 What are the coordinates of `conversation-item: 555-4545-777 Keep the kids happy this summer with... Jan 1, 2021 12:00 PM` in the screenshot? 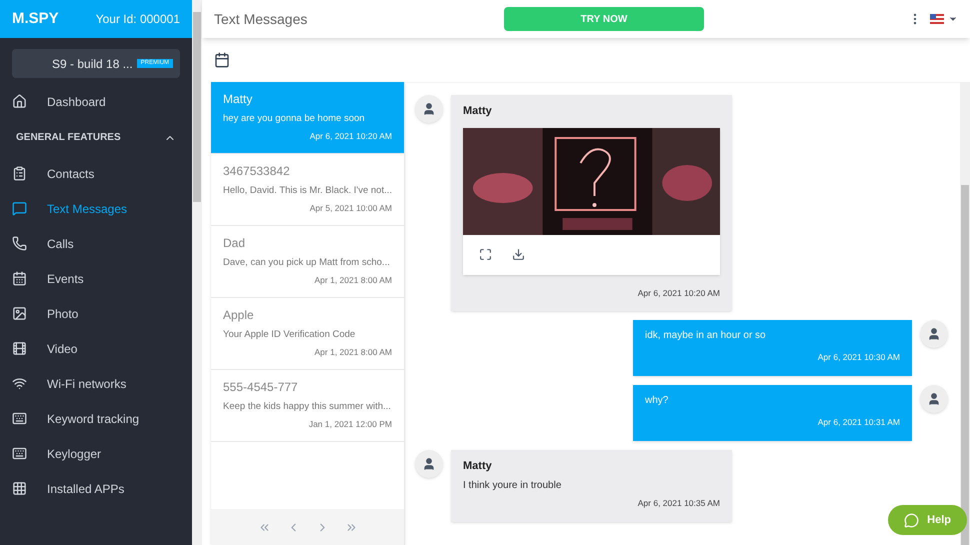 It's located at (307, 406).